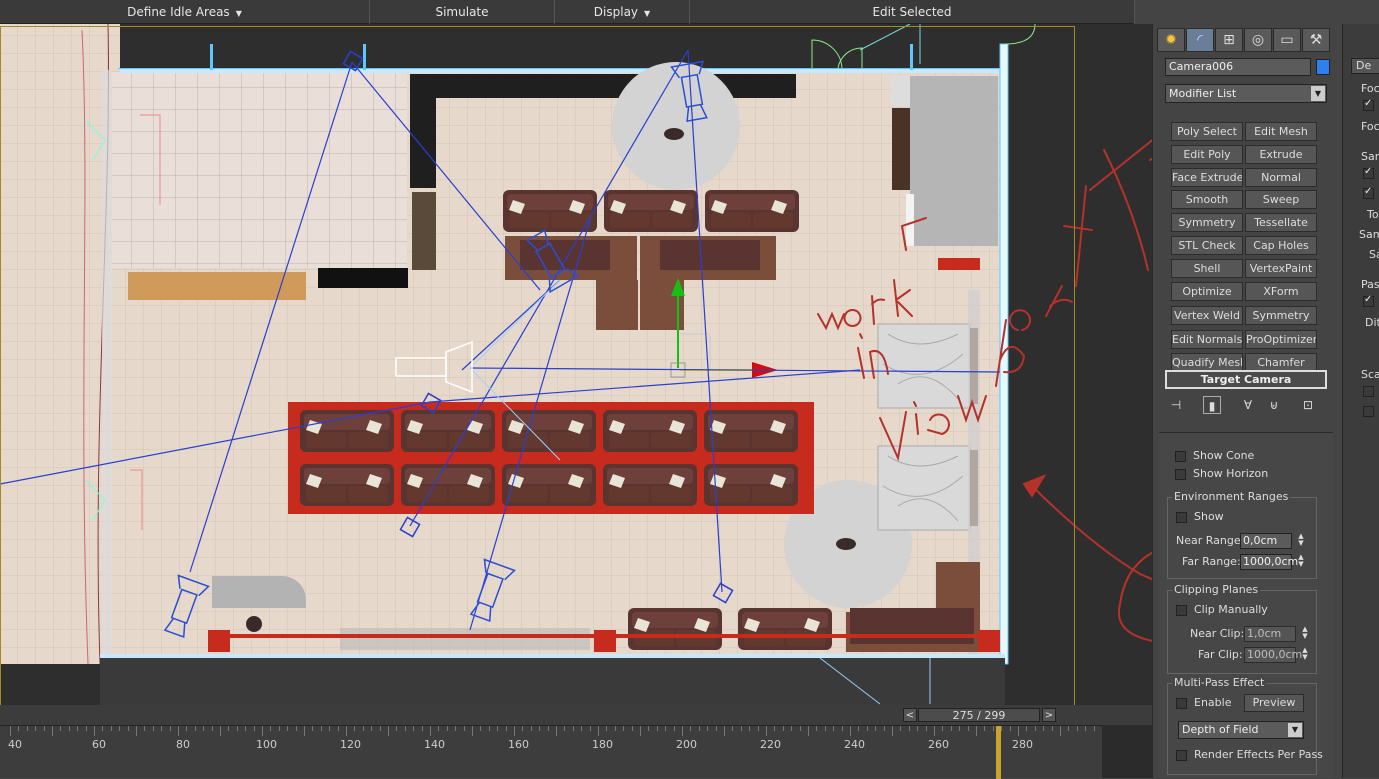 The image size is (1379, 779). What do you see at coordinates (1274, 405) in the screenshot?
I see `remove-modifier-icon: ⊌` at bounding box center [1274, 405].